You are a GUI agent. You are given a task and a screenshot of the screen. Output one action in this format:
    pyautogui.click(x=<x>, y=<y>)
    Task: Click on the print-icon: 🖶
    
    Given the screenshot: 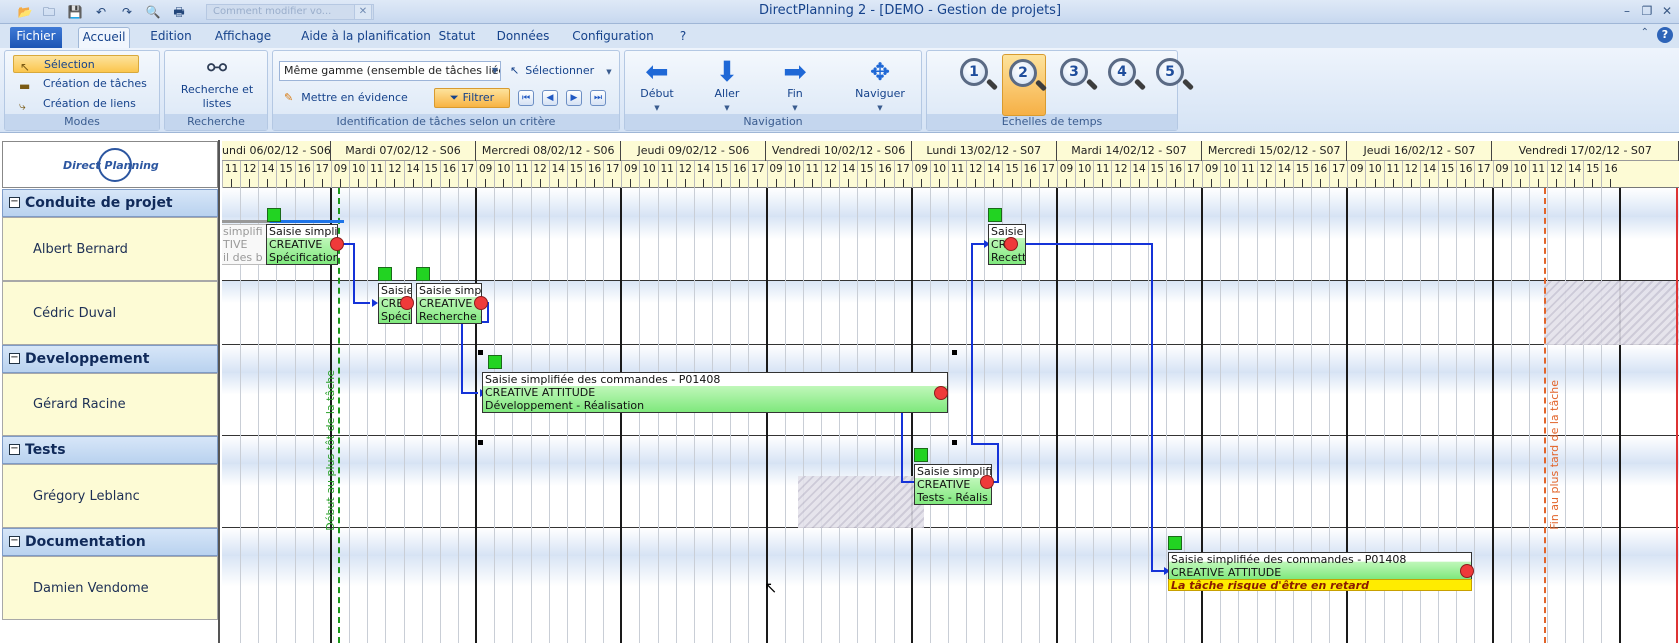 What is the action you would take?
    pyautogui.click(x=179, y=12)
    